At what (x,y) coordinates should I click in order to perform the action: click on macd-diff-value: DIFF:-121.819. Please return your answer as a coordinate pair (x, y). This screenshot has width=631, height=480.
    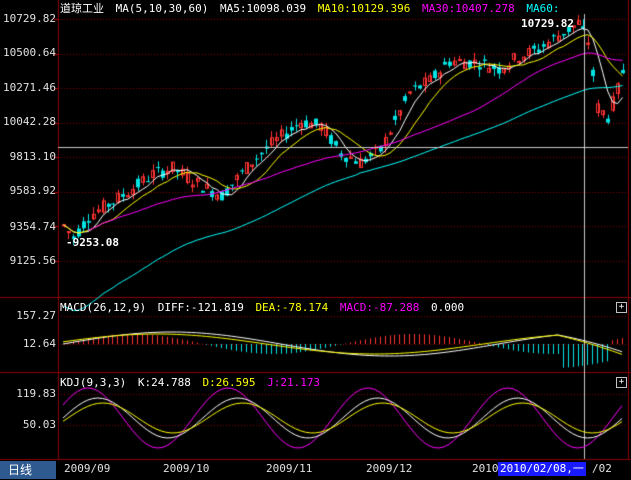
    Looking at the image, I should click on (200, 307).